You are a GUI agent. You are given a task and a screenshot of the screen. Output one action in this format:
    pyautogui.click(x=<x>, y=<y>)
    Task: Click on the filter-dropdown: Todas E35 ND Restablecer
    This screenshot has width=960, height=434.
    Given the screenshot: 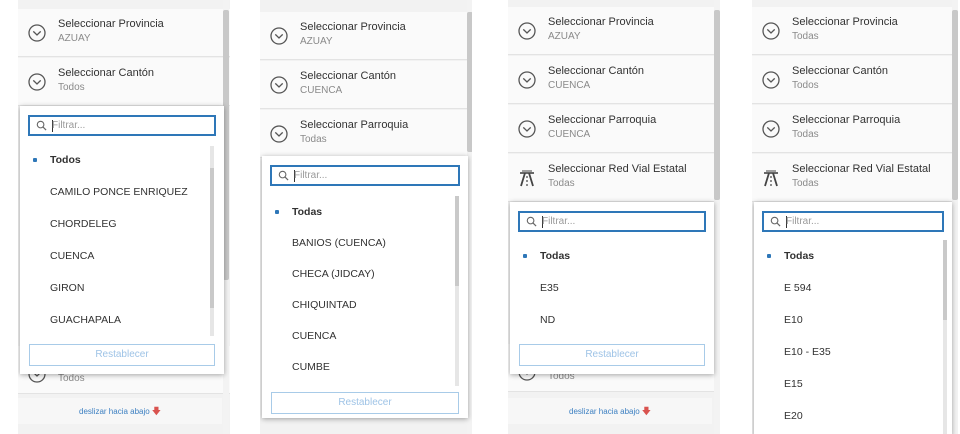 What is the action you would take?
    pyautogui.click(x=612, y=288)
    